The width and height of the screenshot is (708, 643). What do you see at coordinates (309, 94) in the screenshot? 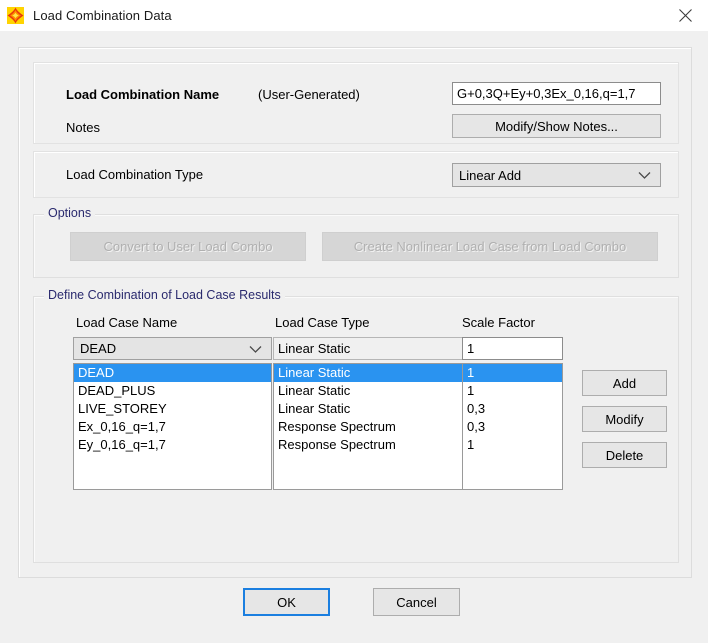
I see `user-generated-label: (User-Generated)` at bounding box center [309, 94].